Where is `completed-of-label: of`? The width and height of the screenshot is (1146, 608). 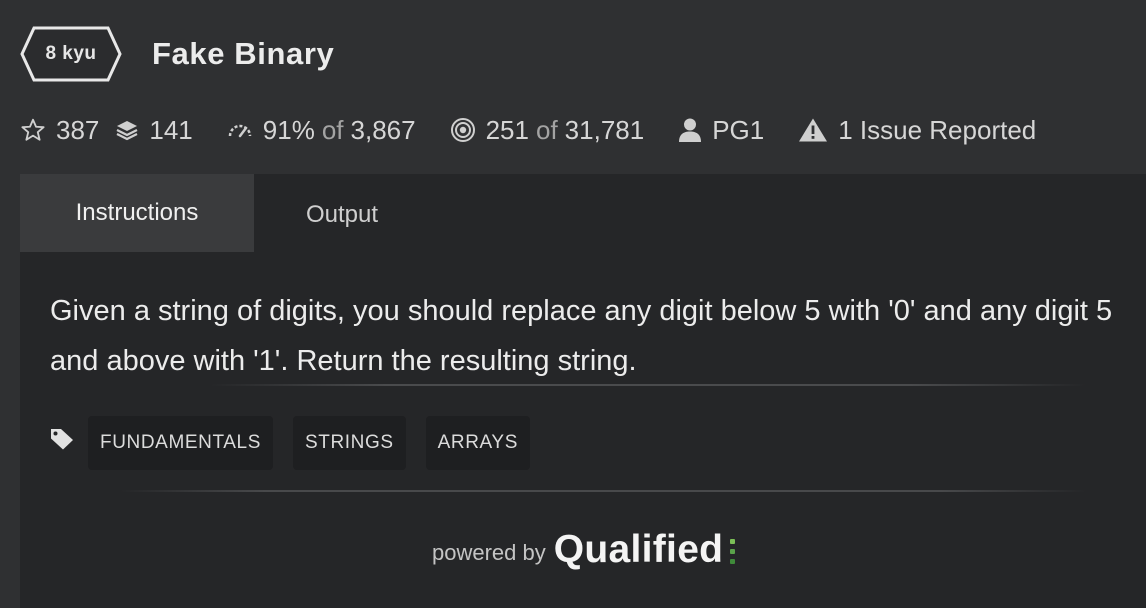
completed-of-label: of is located at coordinates (546, 129).